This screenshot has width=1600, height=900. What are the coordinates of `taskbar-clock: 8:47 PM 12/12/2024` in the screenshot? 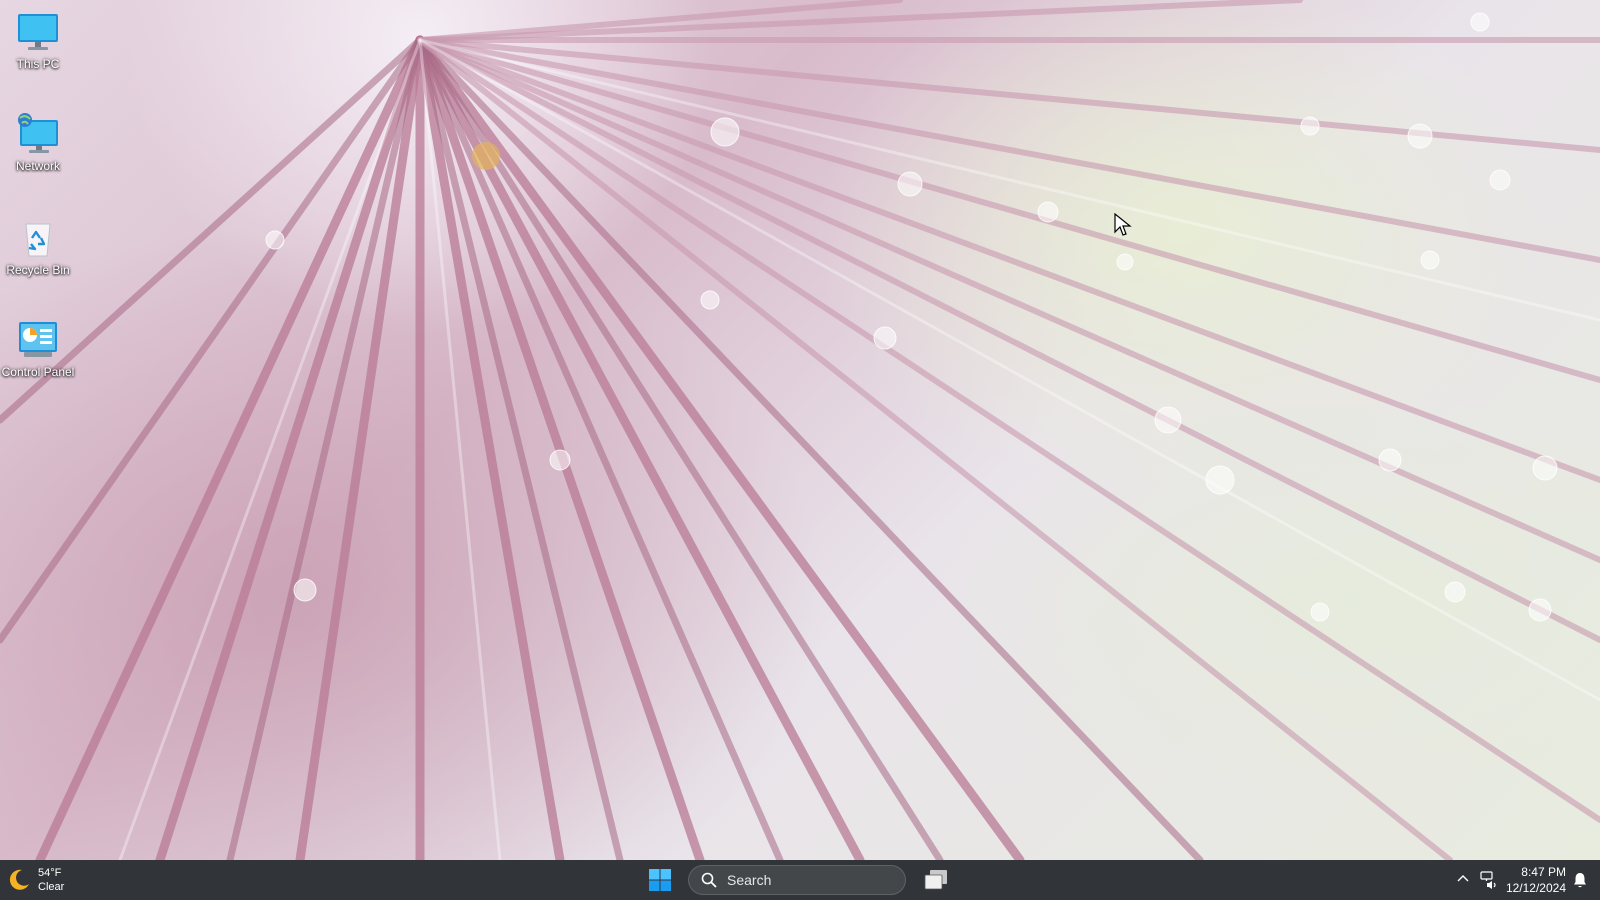 It's located at (1535, 880).